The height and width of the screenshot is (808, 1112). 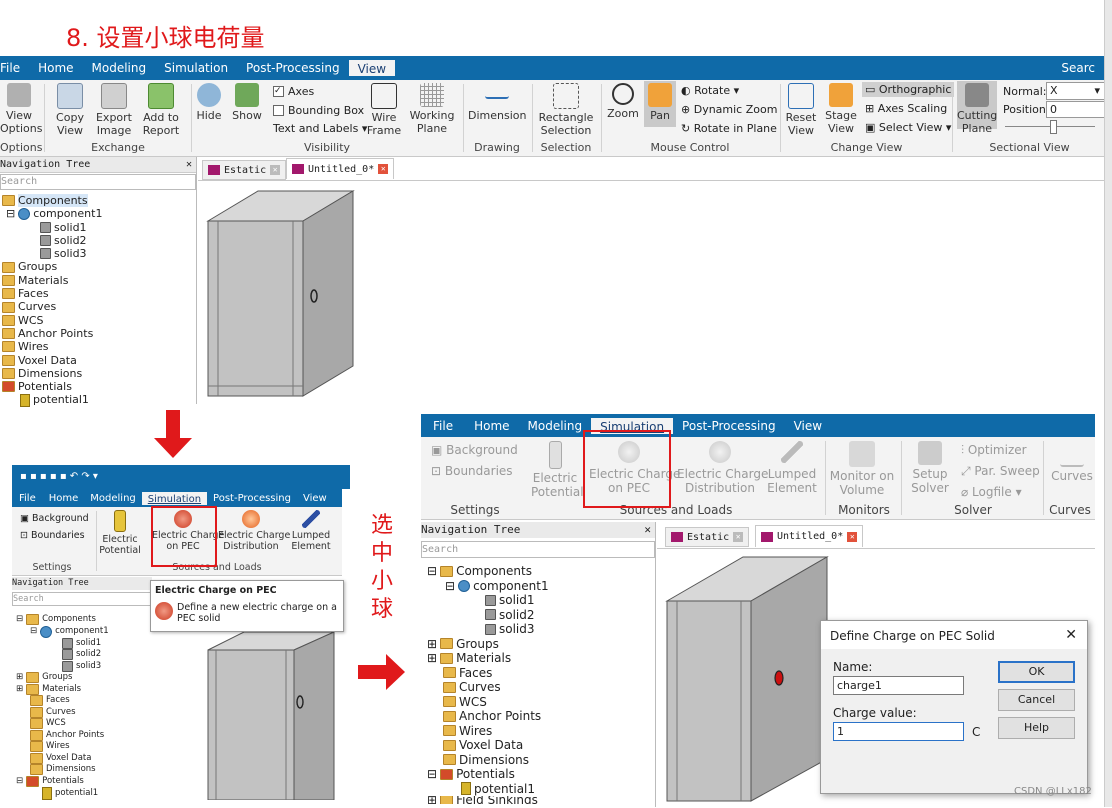 What do you see at coordinates (729, 109) in the screenshot?
I see `dynamic-zoom-button: ⊕ Dynamic Zoom` at bounding box center [729, 109].